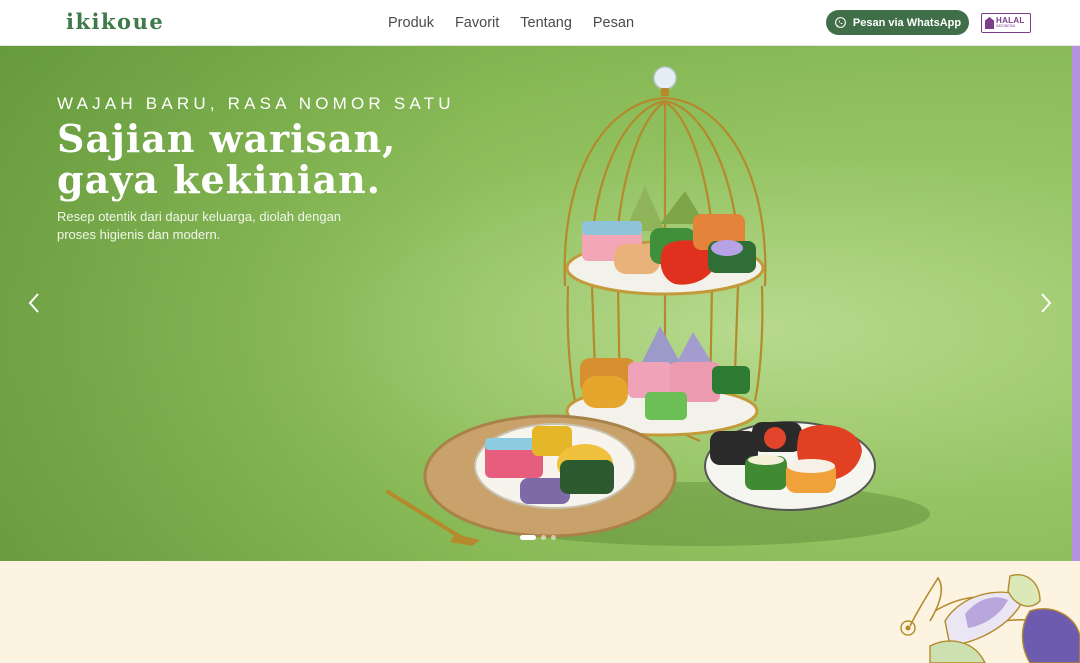 Image resolution: width=1080 pixels, height=663 pixels. I want to click on halal-sublabel: INDONESIA, so click(1006, 26).